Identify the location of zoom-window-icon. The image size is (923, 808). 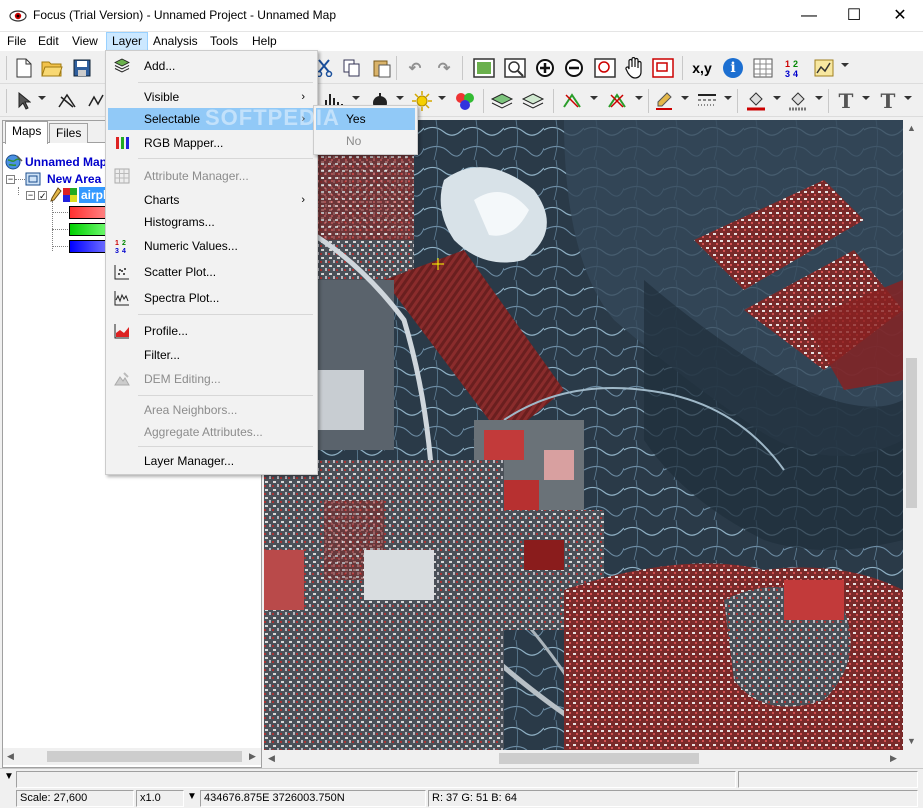
(515, 68).